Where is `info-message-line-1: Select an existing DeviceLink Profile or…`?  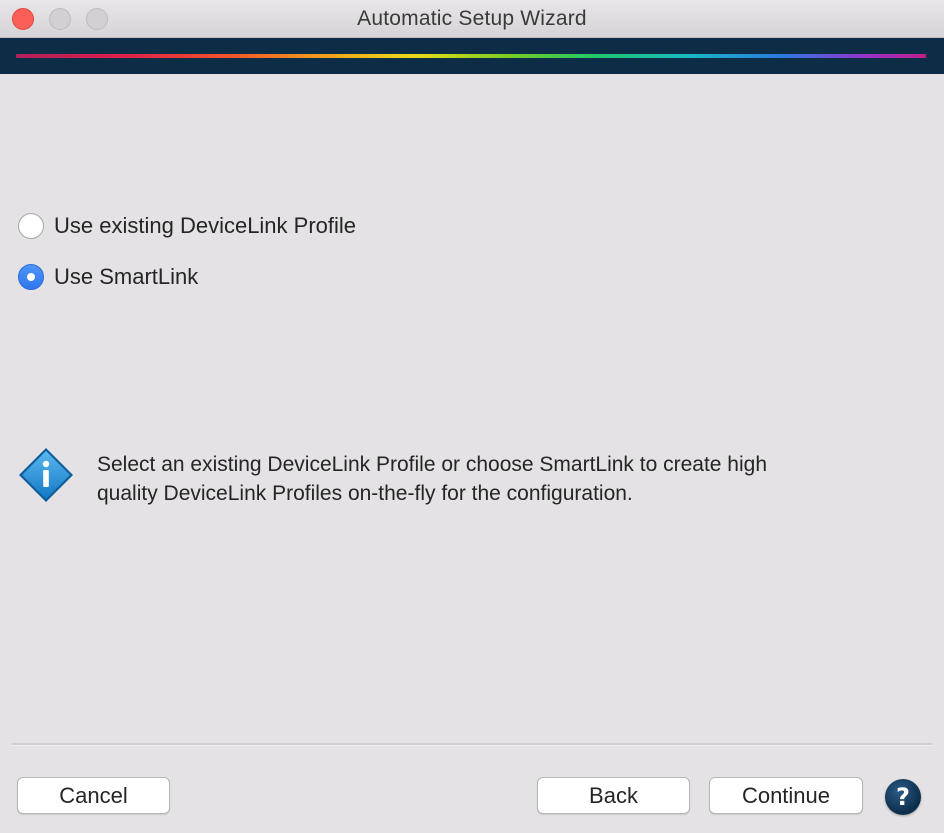
info-message-line-1: Select an existing DeviceLink Profile or… is located at coordinates (432, 464).